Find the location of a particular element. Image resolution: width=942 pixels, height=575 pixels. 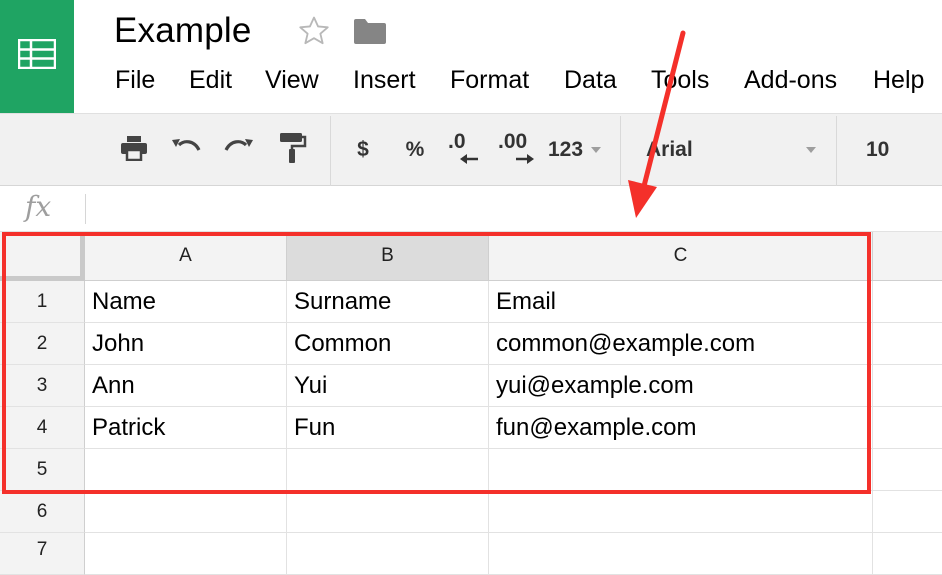

cell-d6 is located at coordinates (907, 512).